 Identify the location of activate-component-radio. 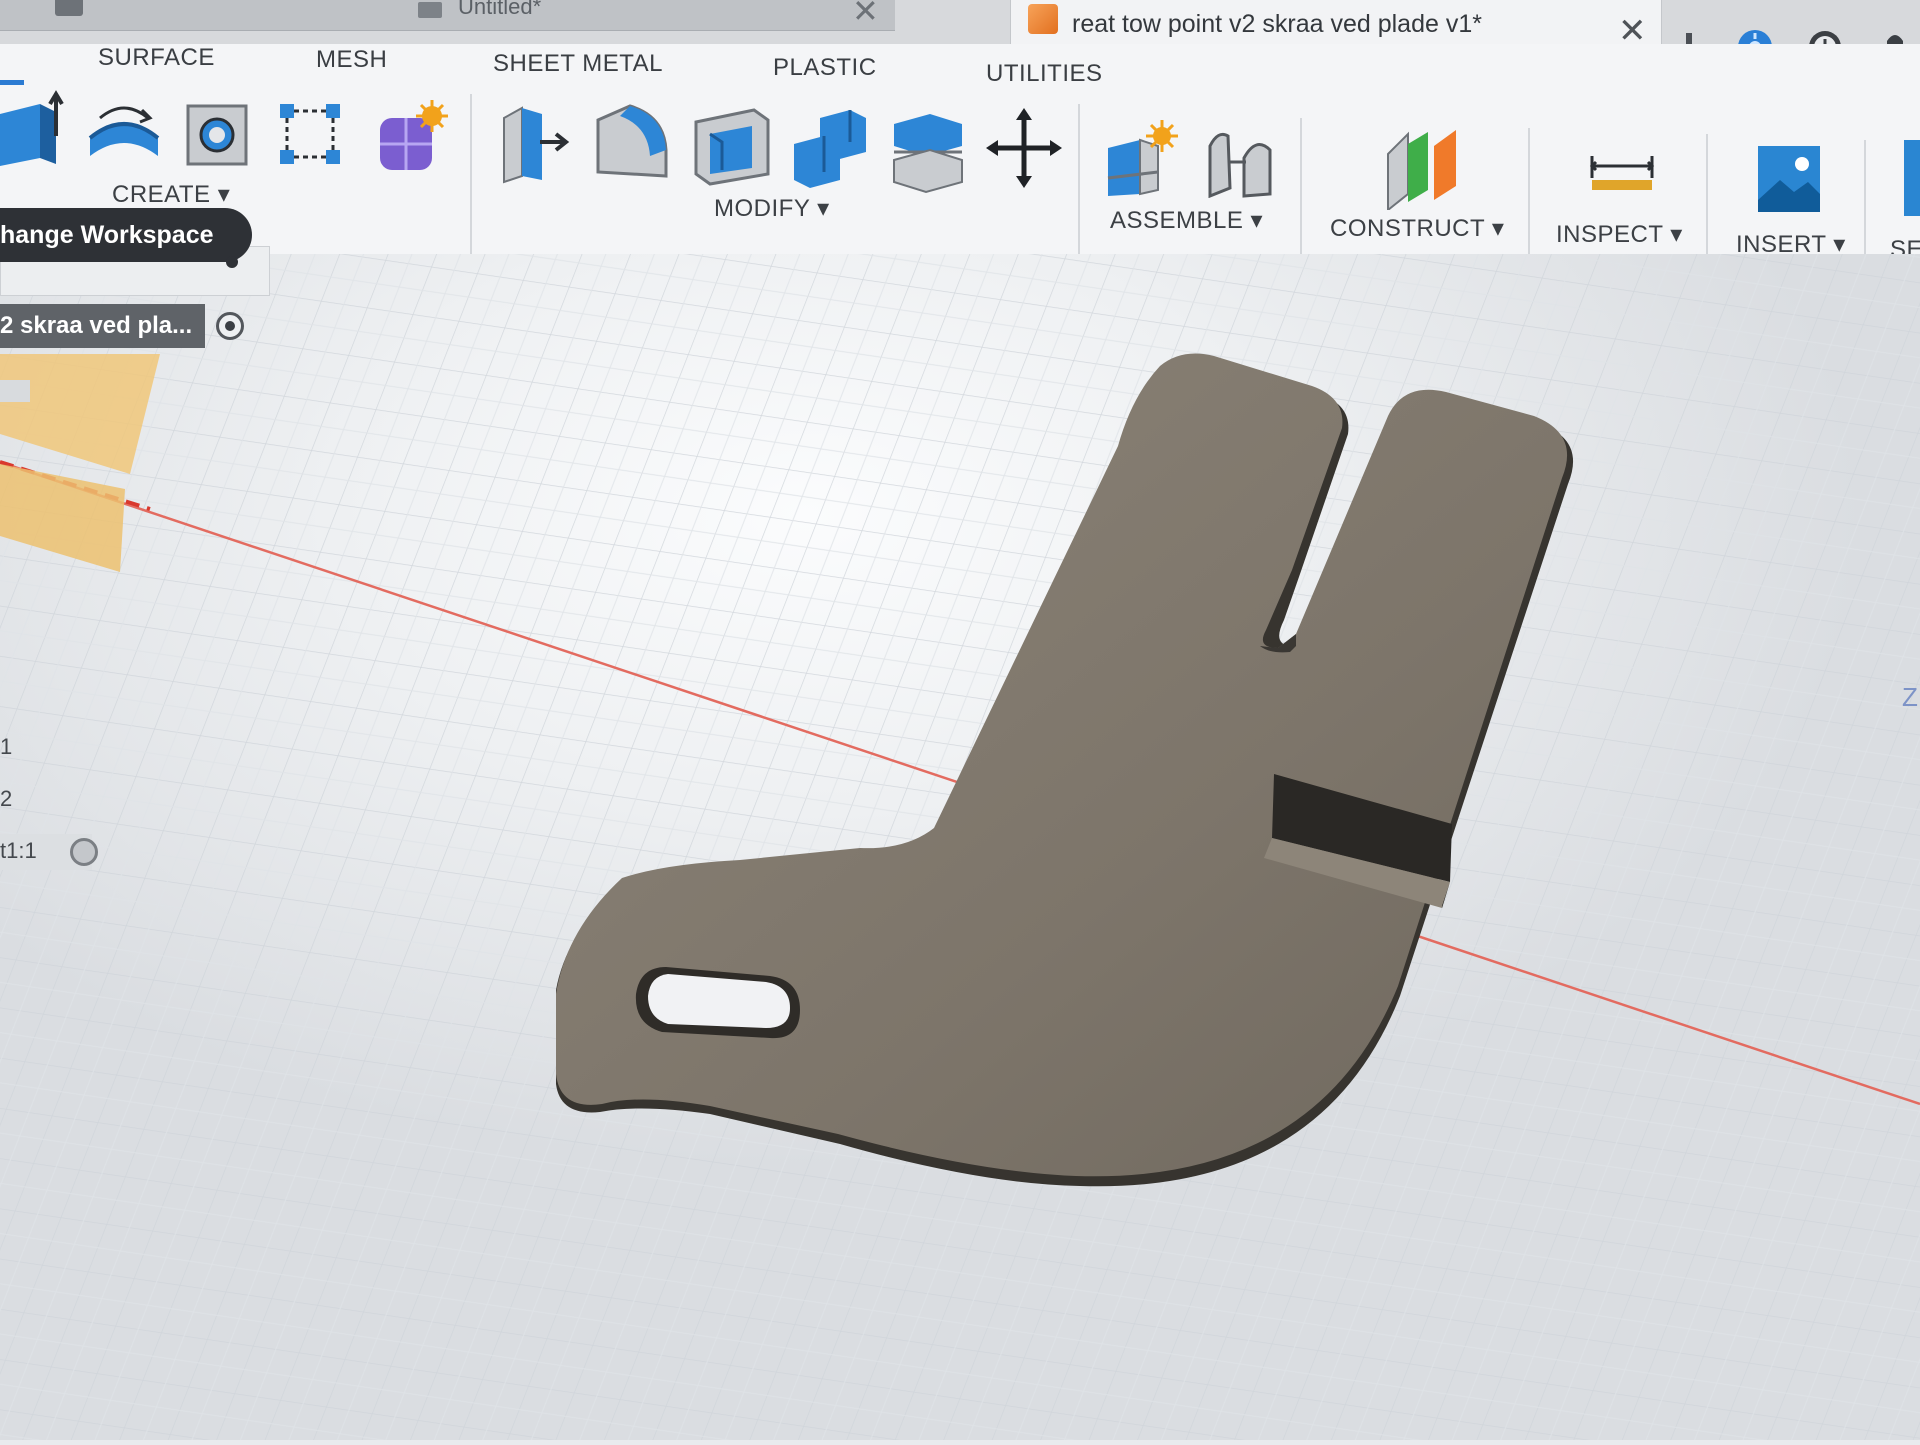
(230, 326).